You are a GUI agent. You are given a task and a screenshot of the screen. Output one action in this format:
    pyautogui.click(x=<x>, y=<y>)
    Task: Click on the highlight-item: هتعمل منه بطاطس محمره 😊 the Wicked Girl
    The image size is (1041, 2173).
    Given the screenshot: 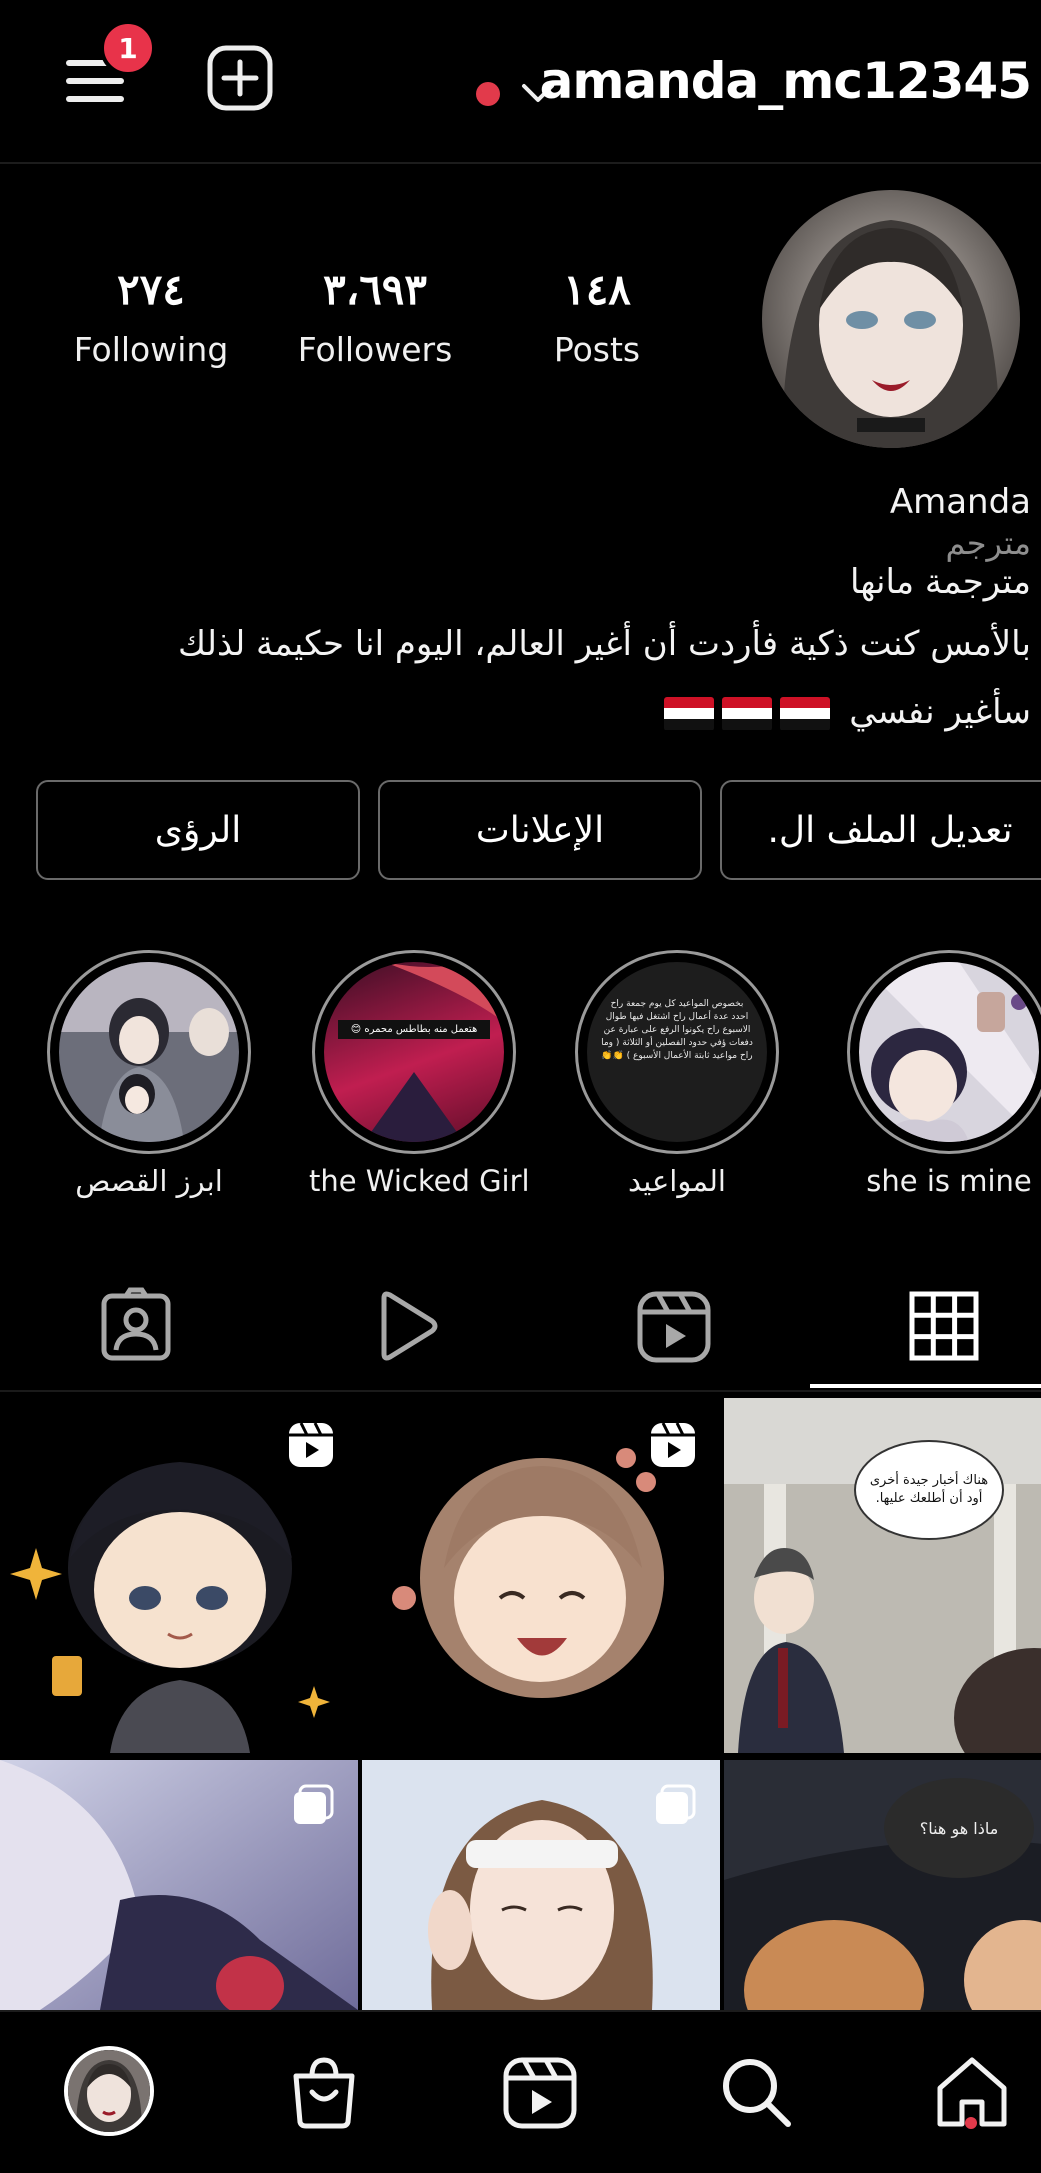 What is the action you would take?
    pyautogui.click(x=419, y=1074)
    